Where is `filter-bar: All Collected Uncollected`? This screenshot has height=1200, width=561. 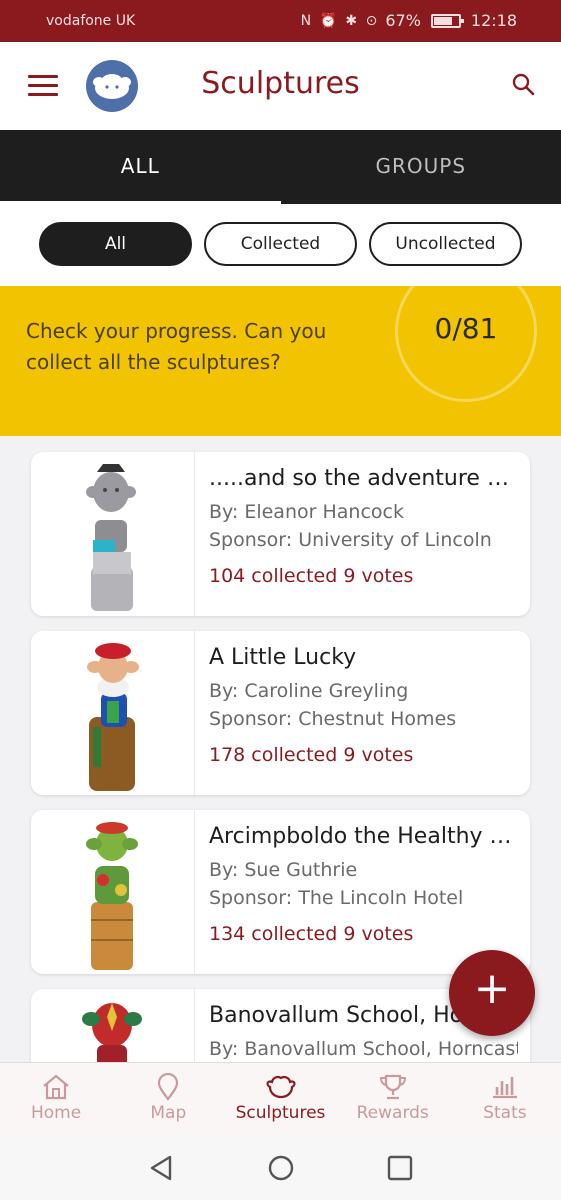
filter-bar: All Collected Uncollected is located at coordinates (280, 245).